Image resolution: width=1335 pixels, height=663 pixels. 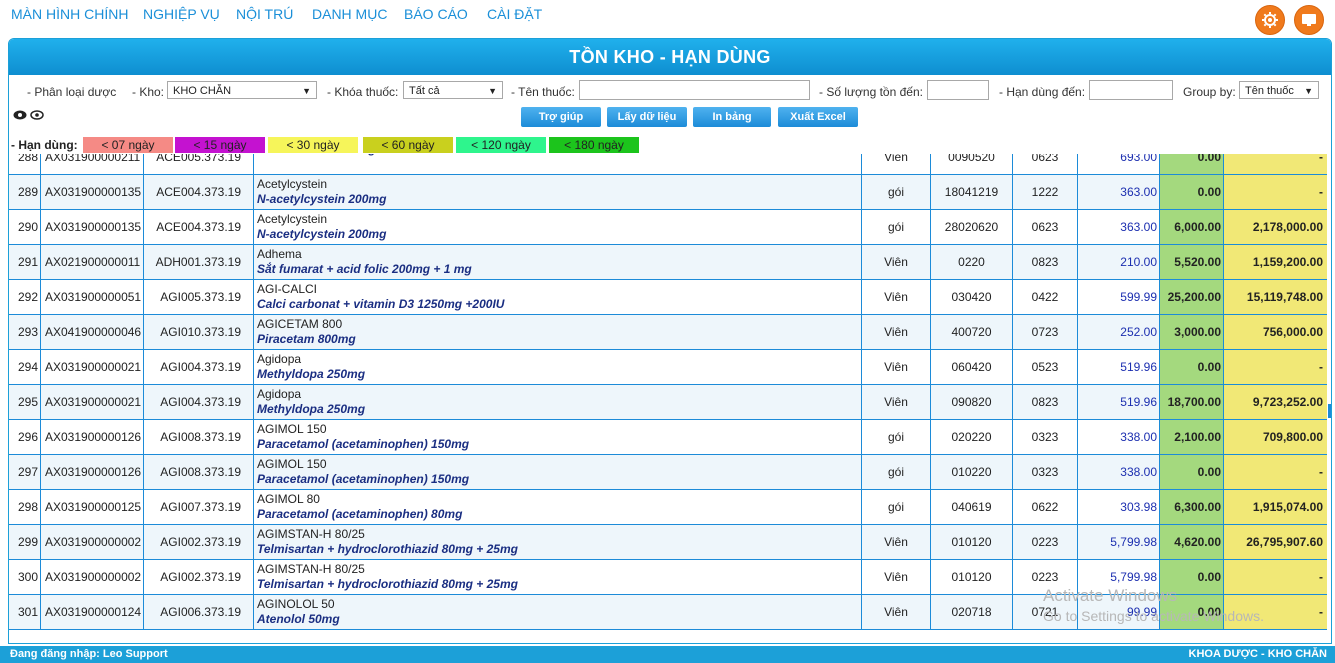 What do you see at coordinates (21, 116) in the screenshot?
I see `eye-icon` at bounding box center [21, 116].